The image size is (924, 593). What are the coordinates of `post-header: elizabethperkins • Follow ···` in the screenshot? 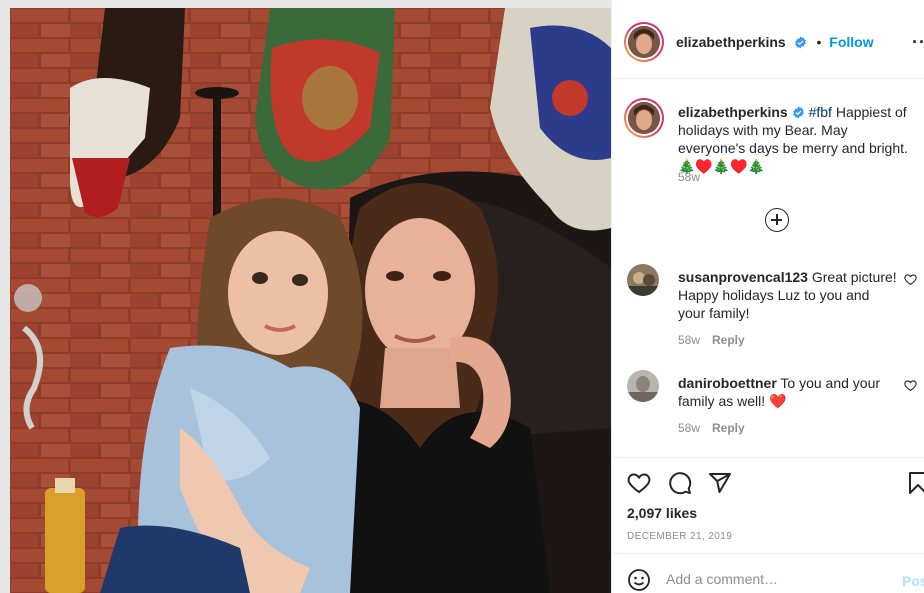 It's located at (768, 39).